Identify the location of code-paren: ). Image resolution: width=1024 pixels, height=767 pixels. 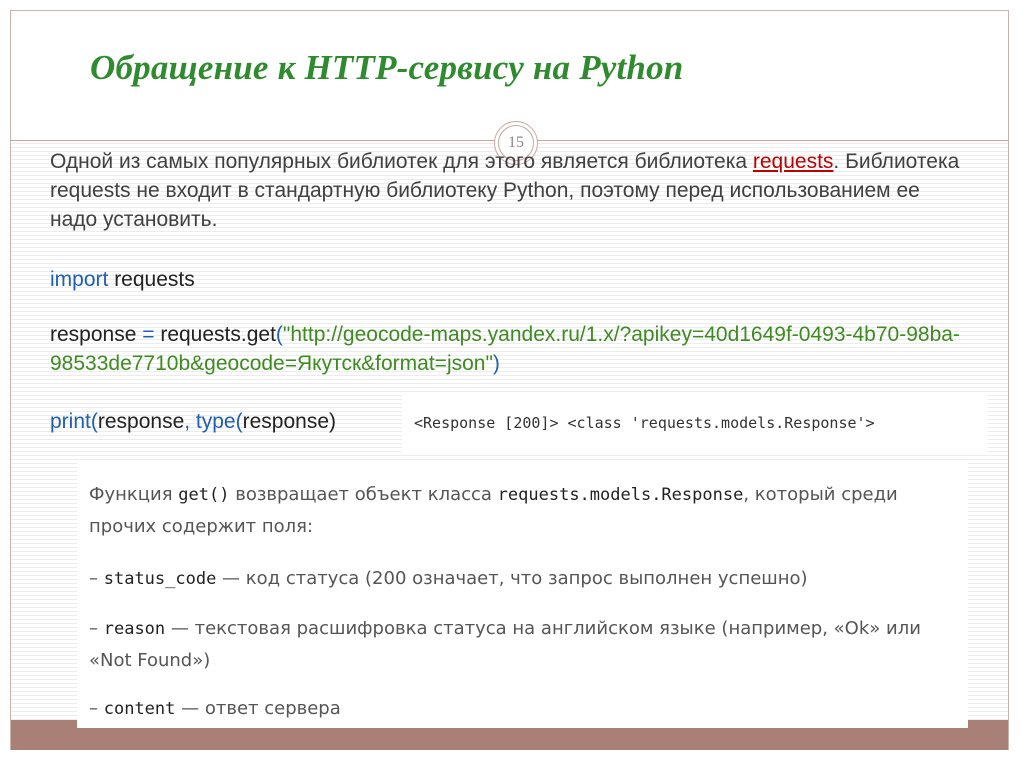
(333, 421).